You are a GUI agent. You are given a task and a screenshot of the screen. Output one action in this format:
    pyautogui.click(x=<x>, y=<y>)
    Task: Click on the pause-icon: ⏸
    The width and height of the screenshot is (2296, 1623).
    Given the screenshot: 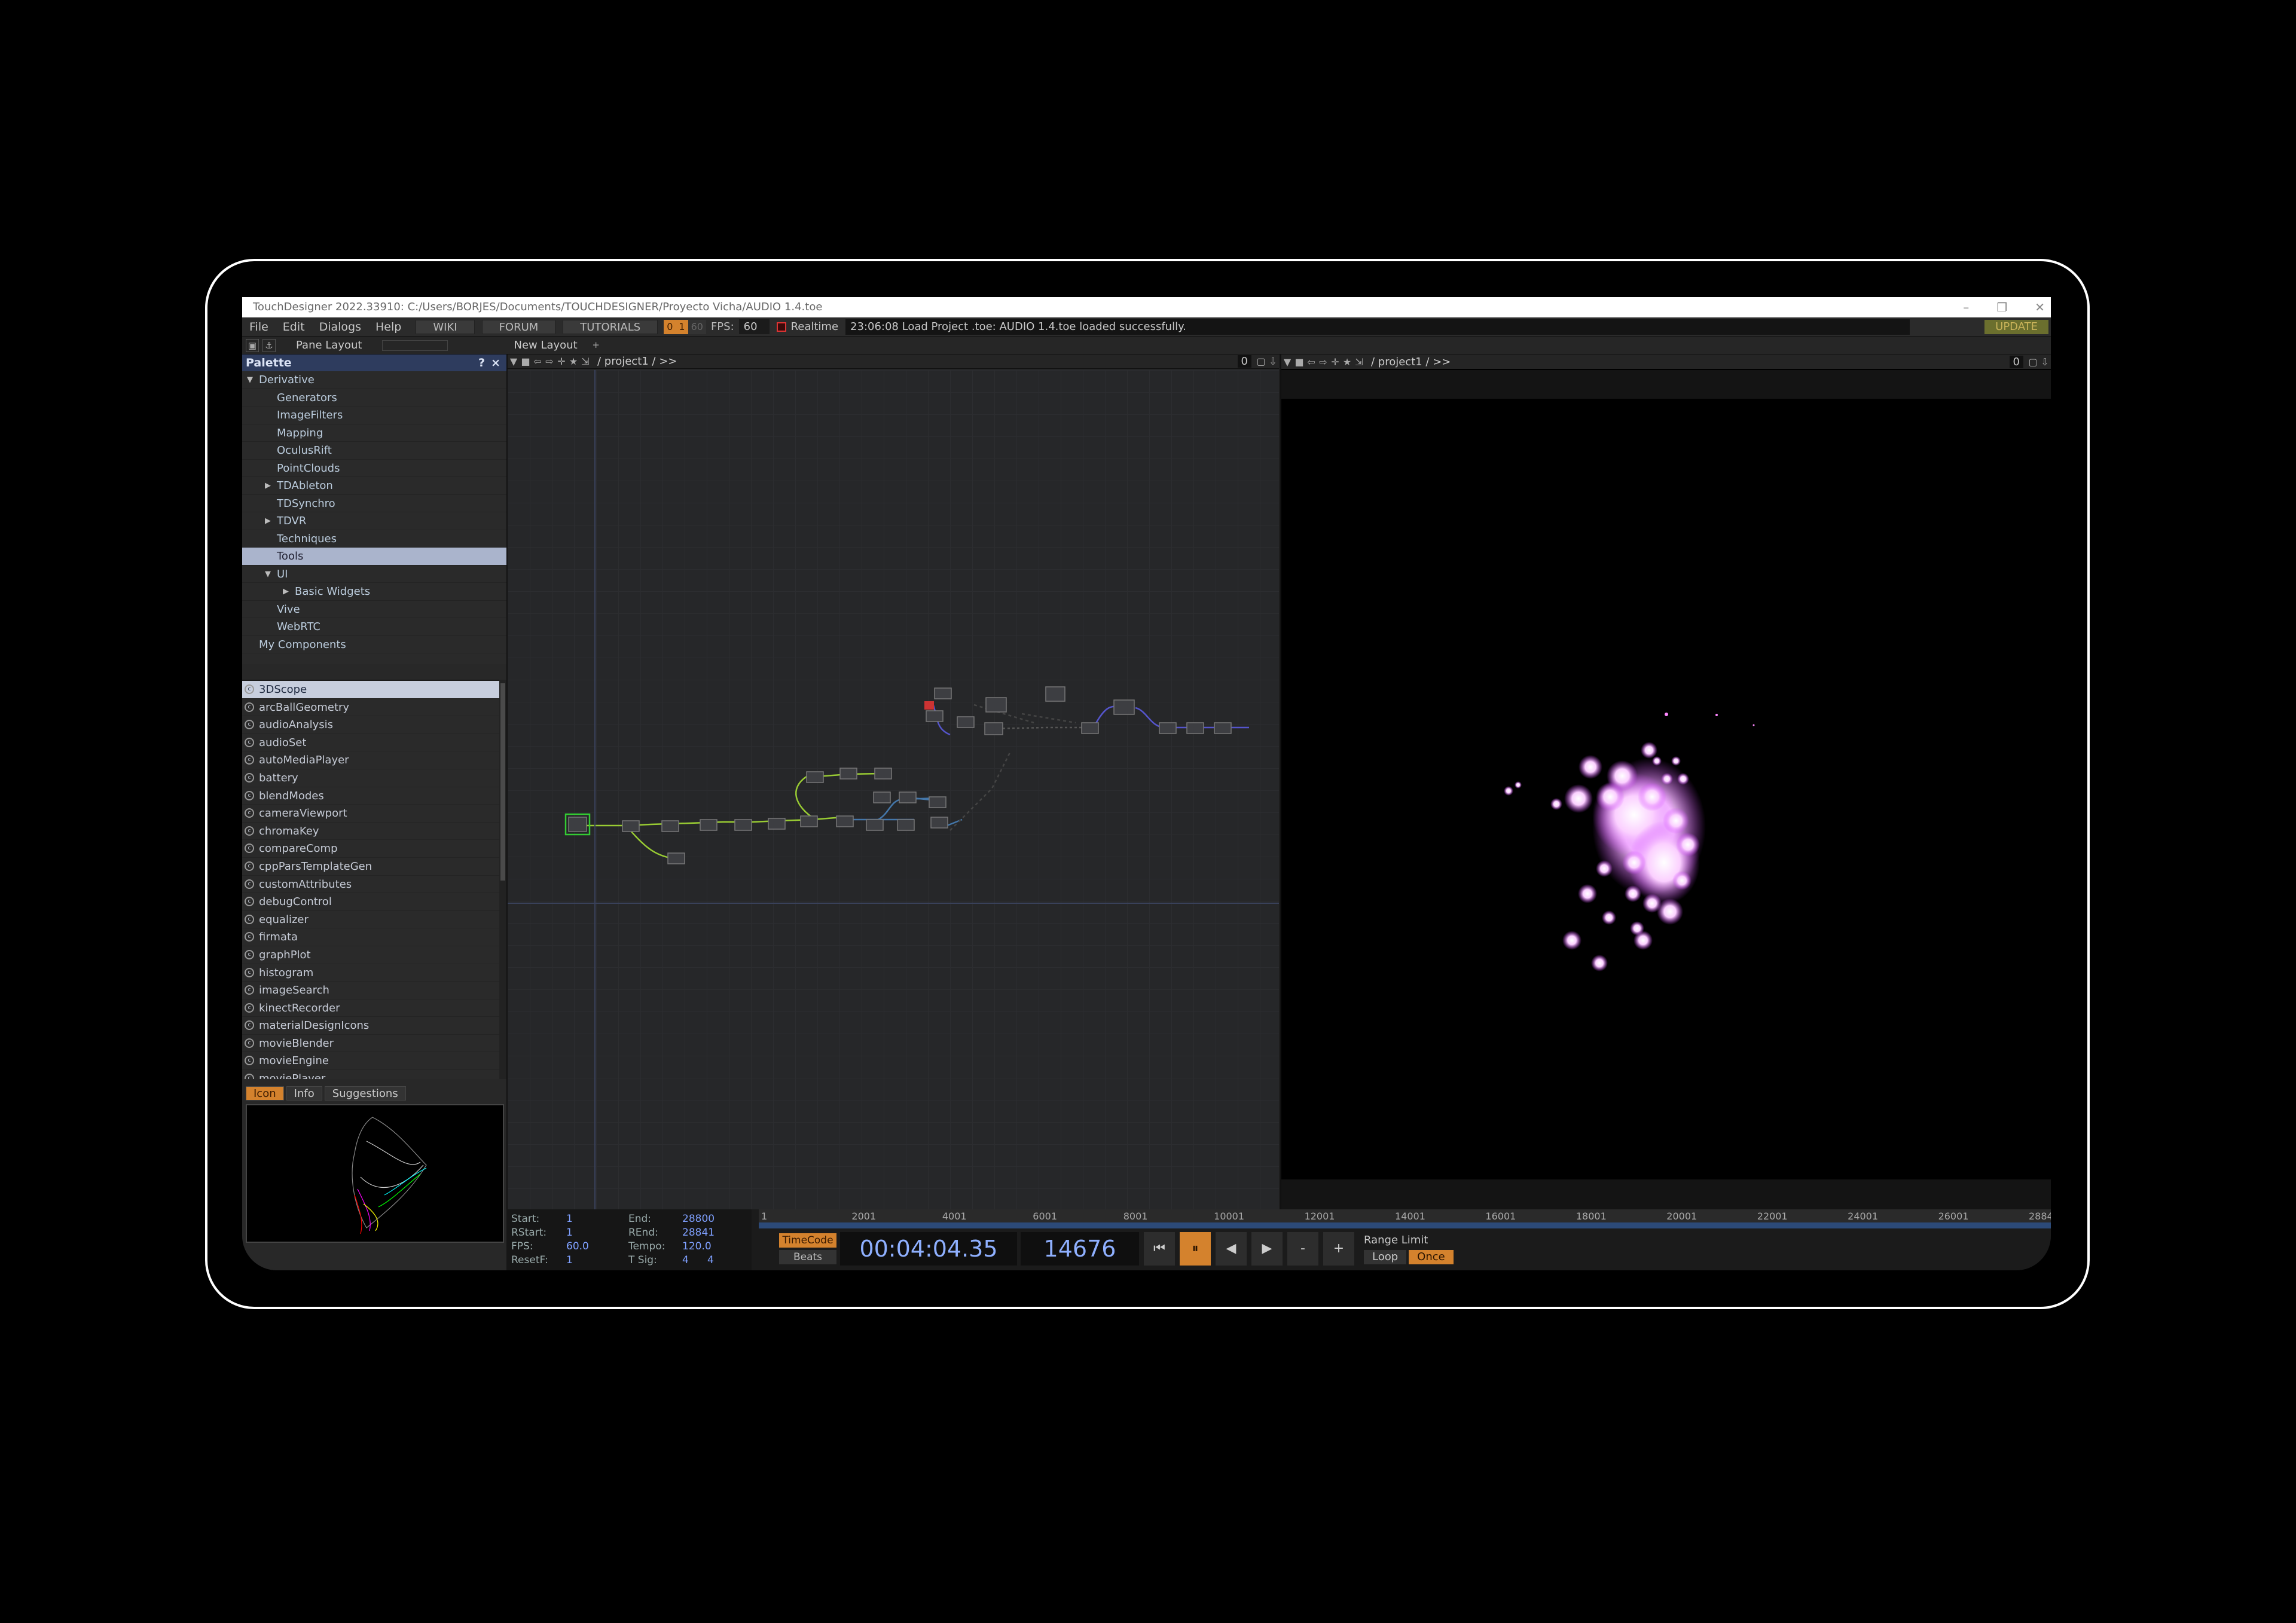 What is the action you would take?
    pyautogui.click(x=1195, y=1249)
    